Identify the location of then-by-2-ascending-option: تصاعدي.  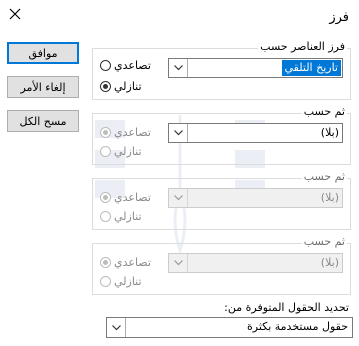
(125, 197).